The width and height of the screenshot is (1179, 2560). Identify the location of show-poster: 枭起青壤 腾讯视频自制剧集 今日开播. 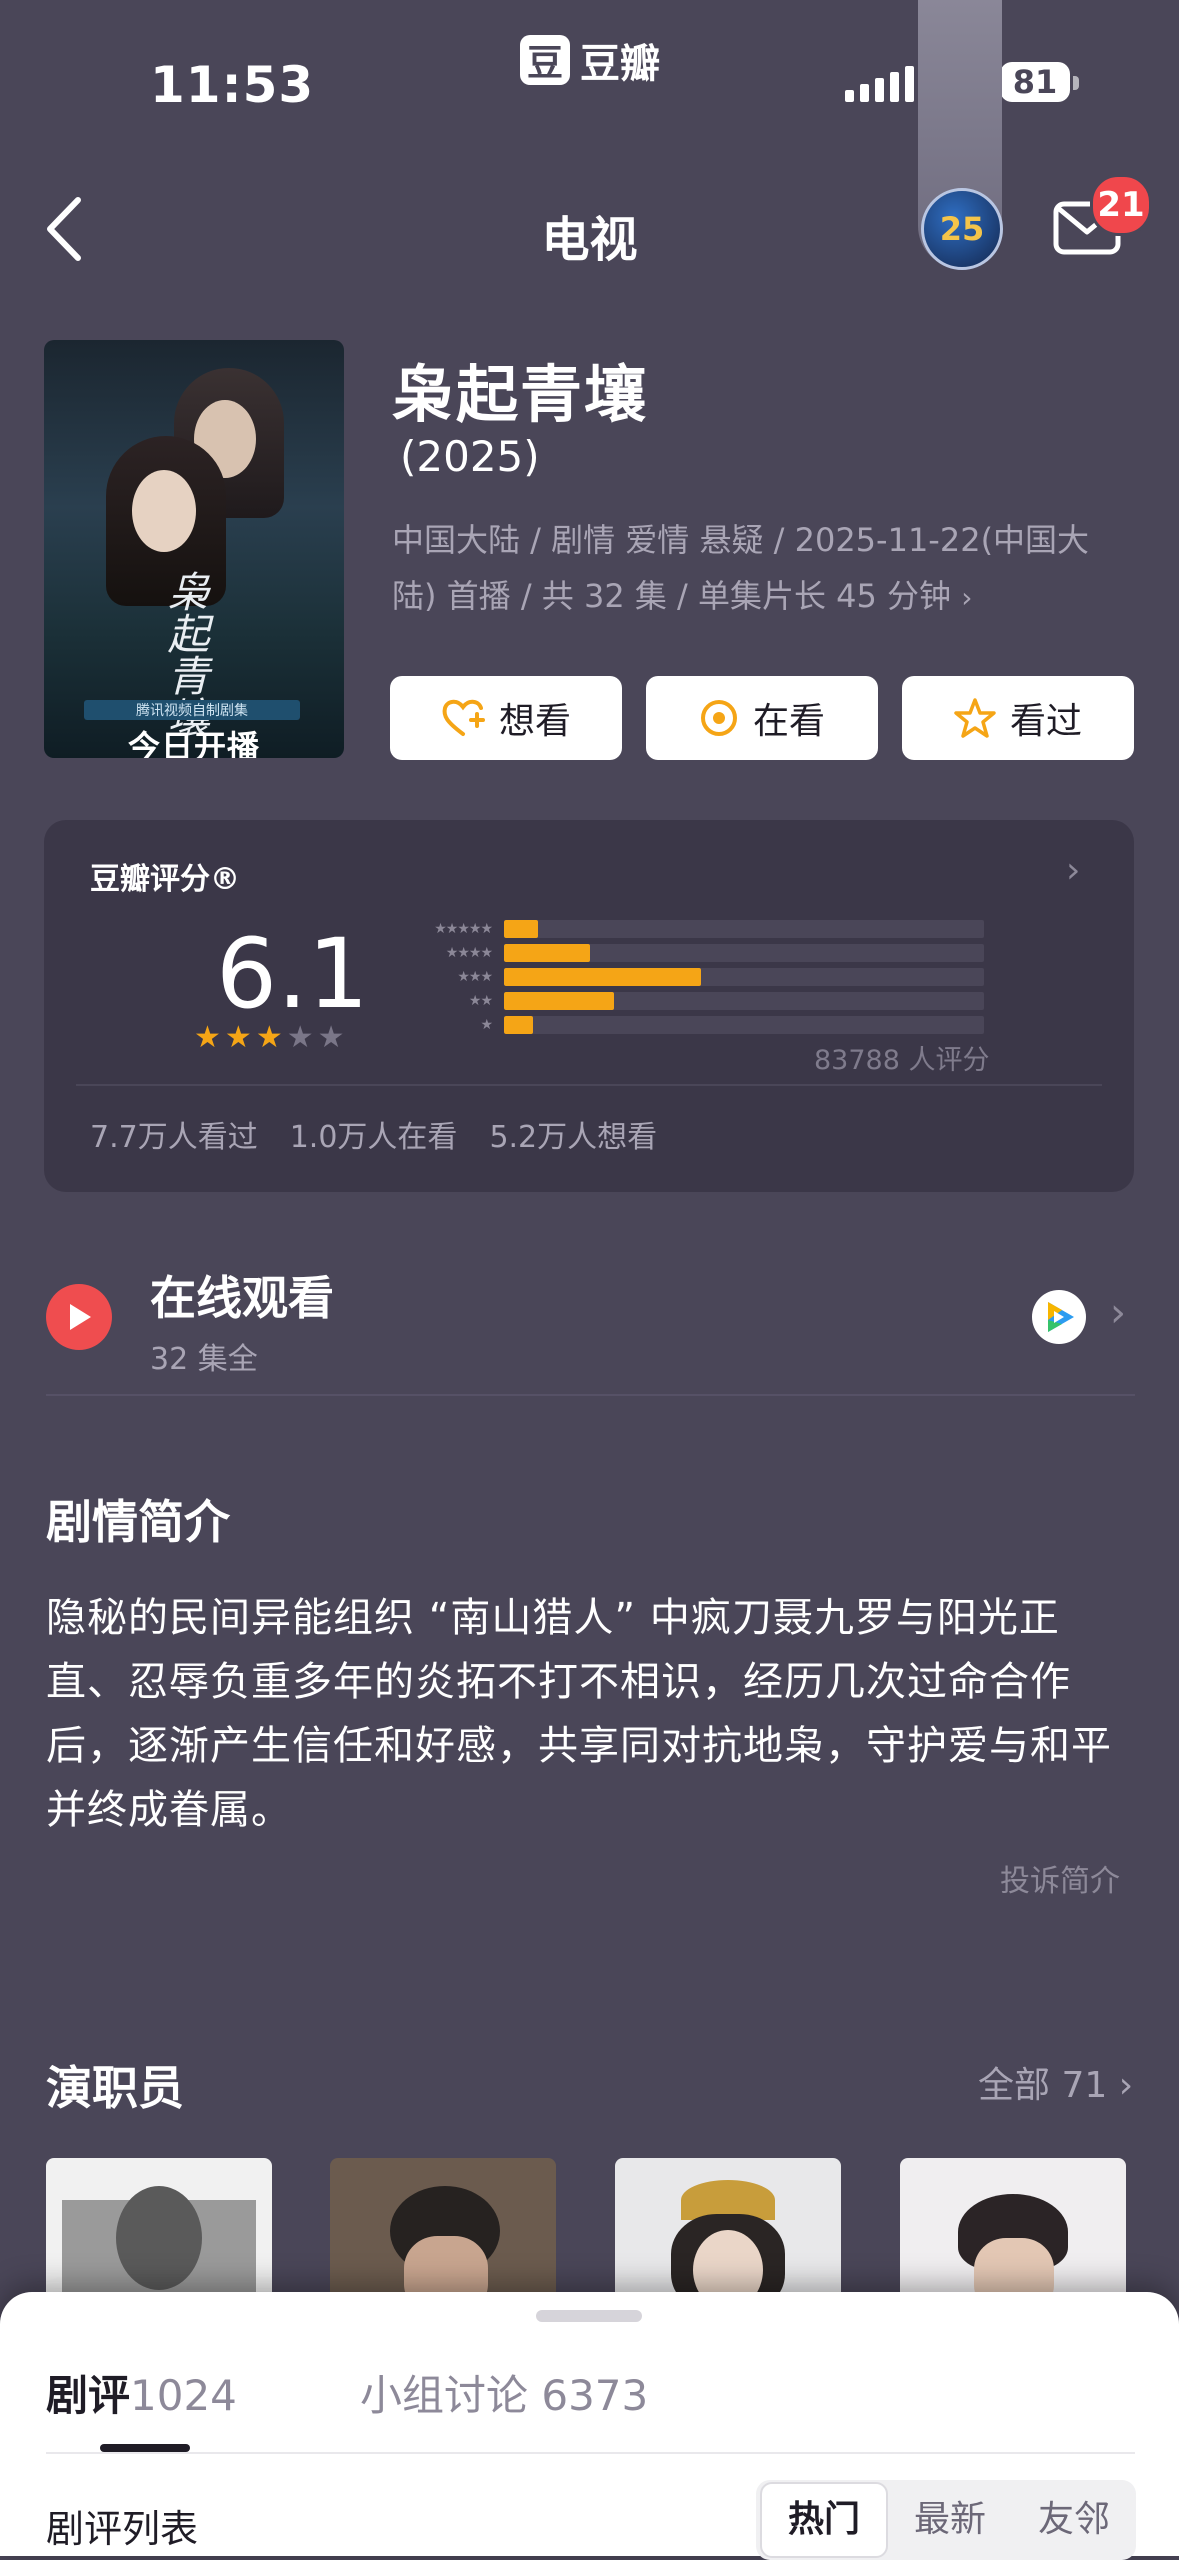
(194, 549).